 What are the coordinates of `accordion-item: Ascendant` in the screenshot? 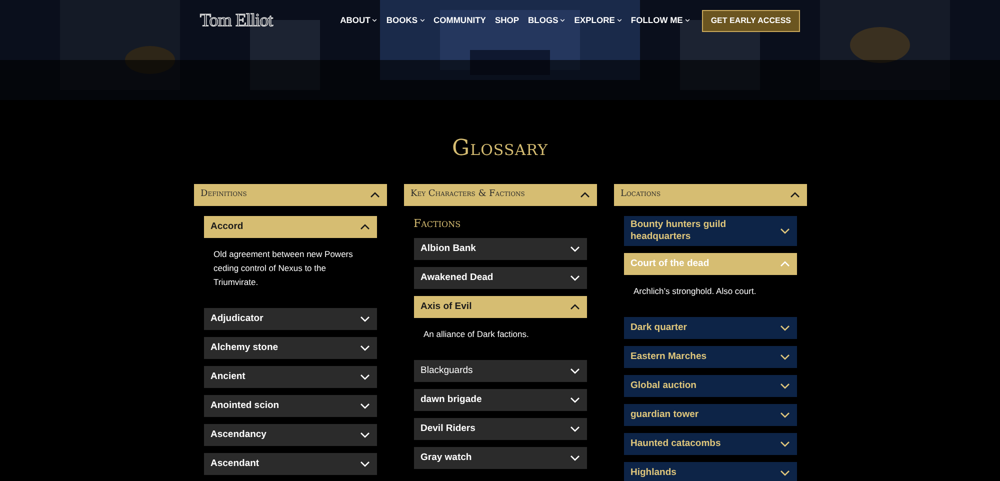 It's located at (290, 464).